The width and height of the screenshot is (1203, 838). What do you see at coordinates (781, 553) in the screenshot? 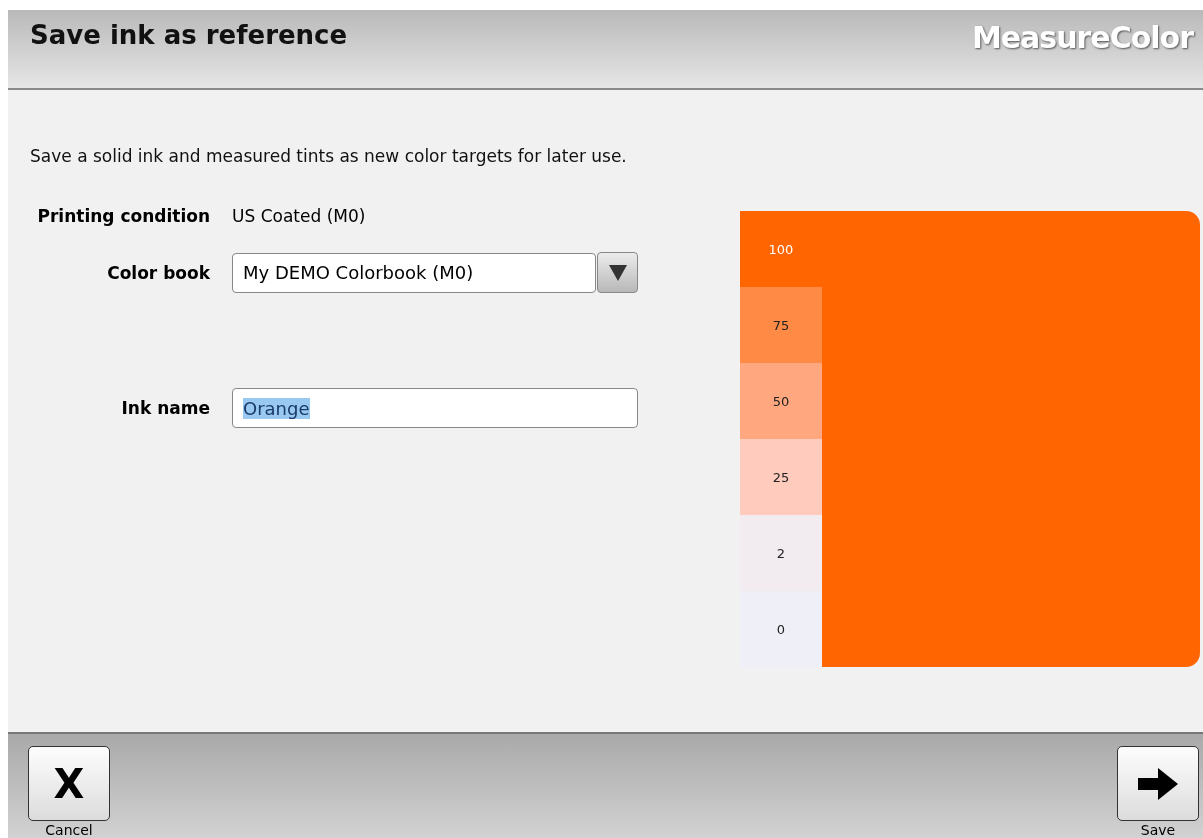
I see `tint-swatch: 2` at bounding box center [781, 553].